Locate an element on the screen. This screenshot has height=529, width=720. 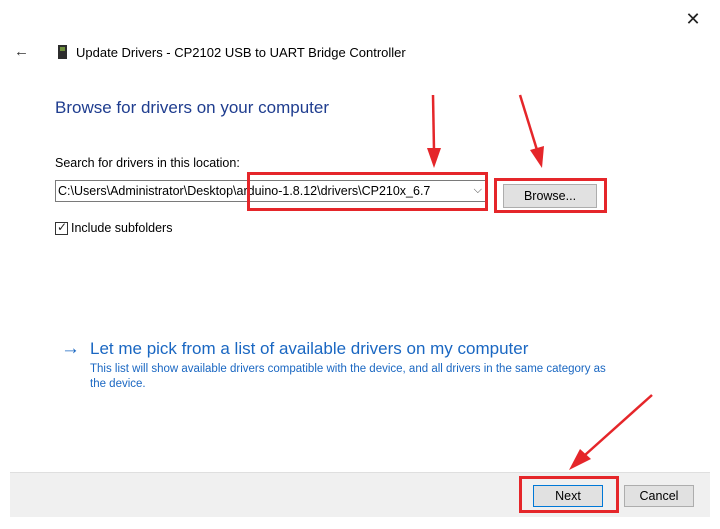
search-location-label: Search for drivers in this location: is located at coordinates (147, 163).